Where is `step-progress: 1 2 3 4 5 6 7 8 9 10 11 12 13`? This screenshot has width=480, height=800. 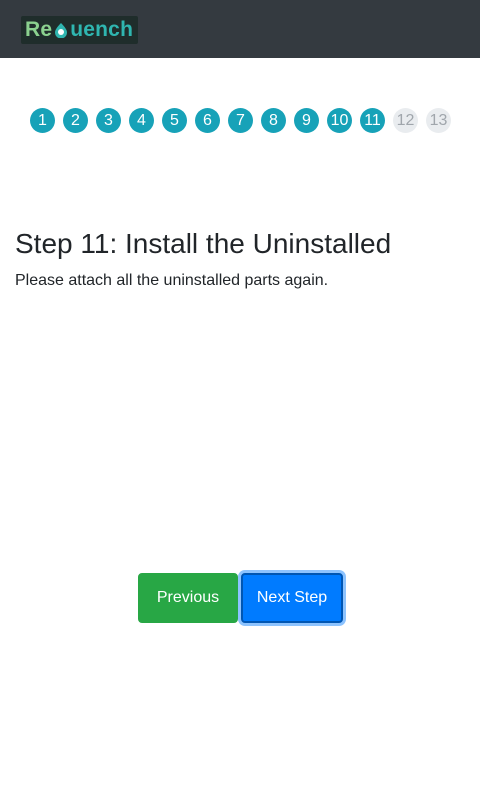 step-progress: 1 2 3 4 5 6 7 8 9 10 11 12 13 is located at coordinates (240, 120).